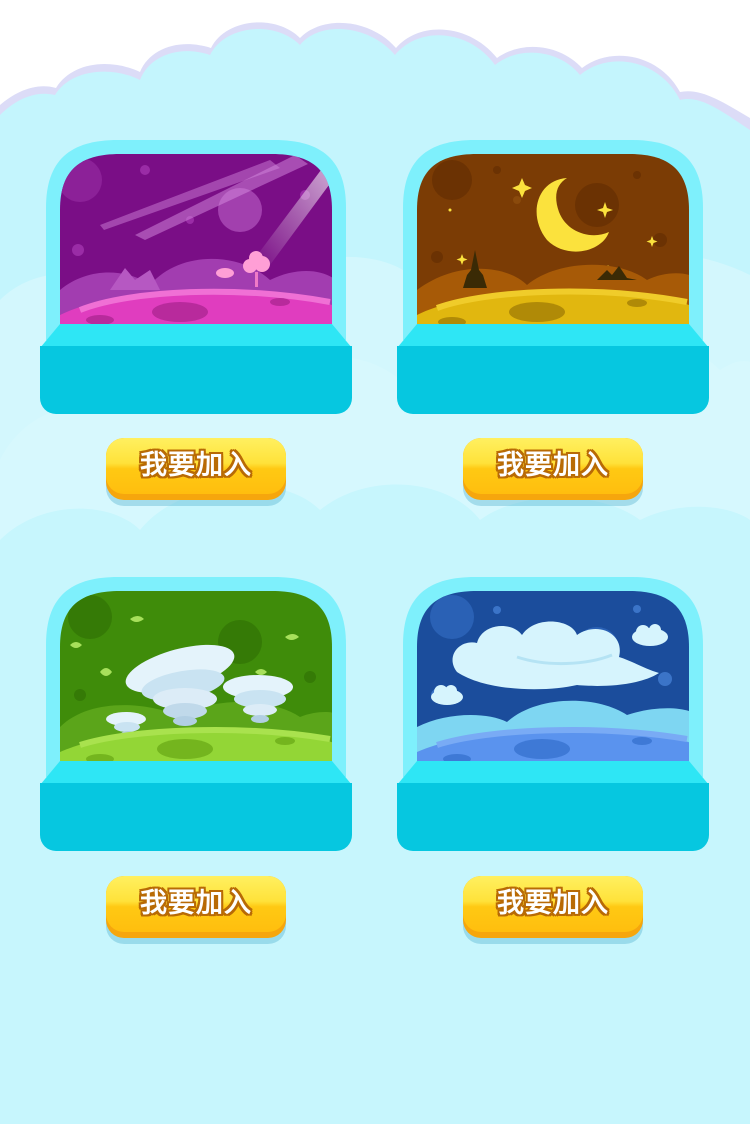 The width and height of the screenshot is (750, 1124). I want to click on room-card-blue-clouds, so click(553, 717).